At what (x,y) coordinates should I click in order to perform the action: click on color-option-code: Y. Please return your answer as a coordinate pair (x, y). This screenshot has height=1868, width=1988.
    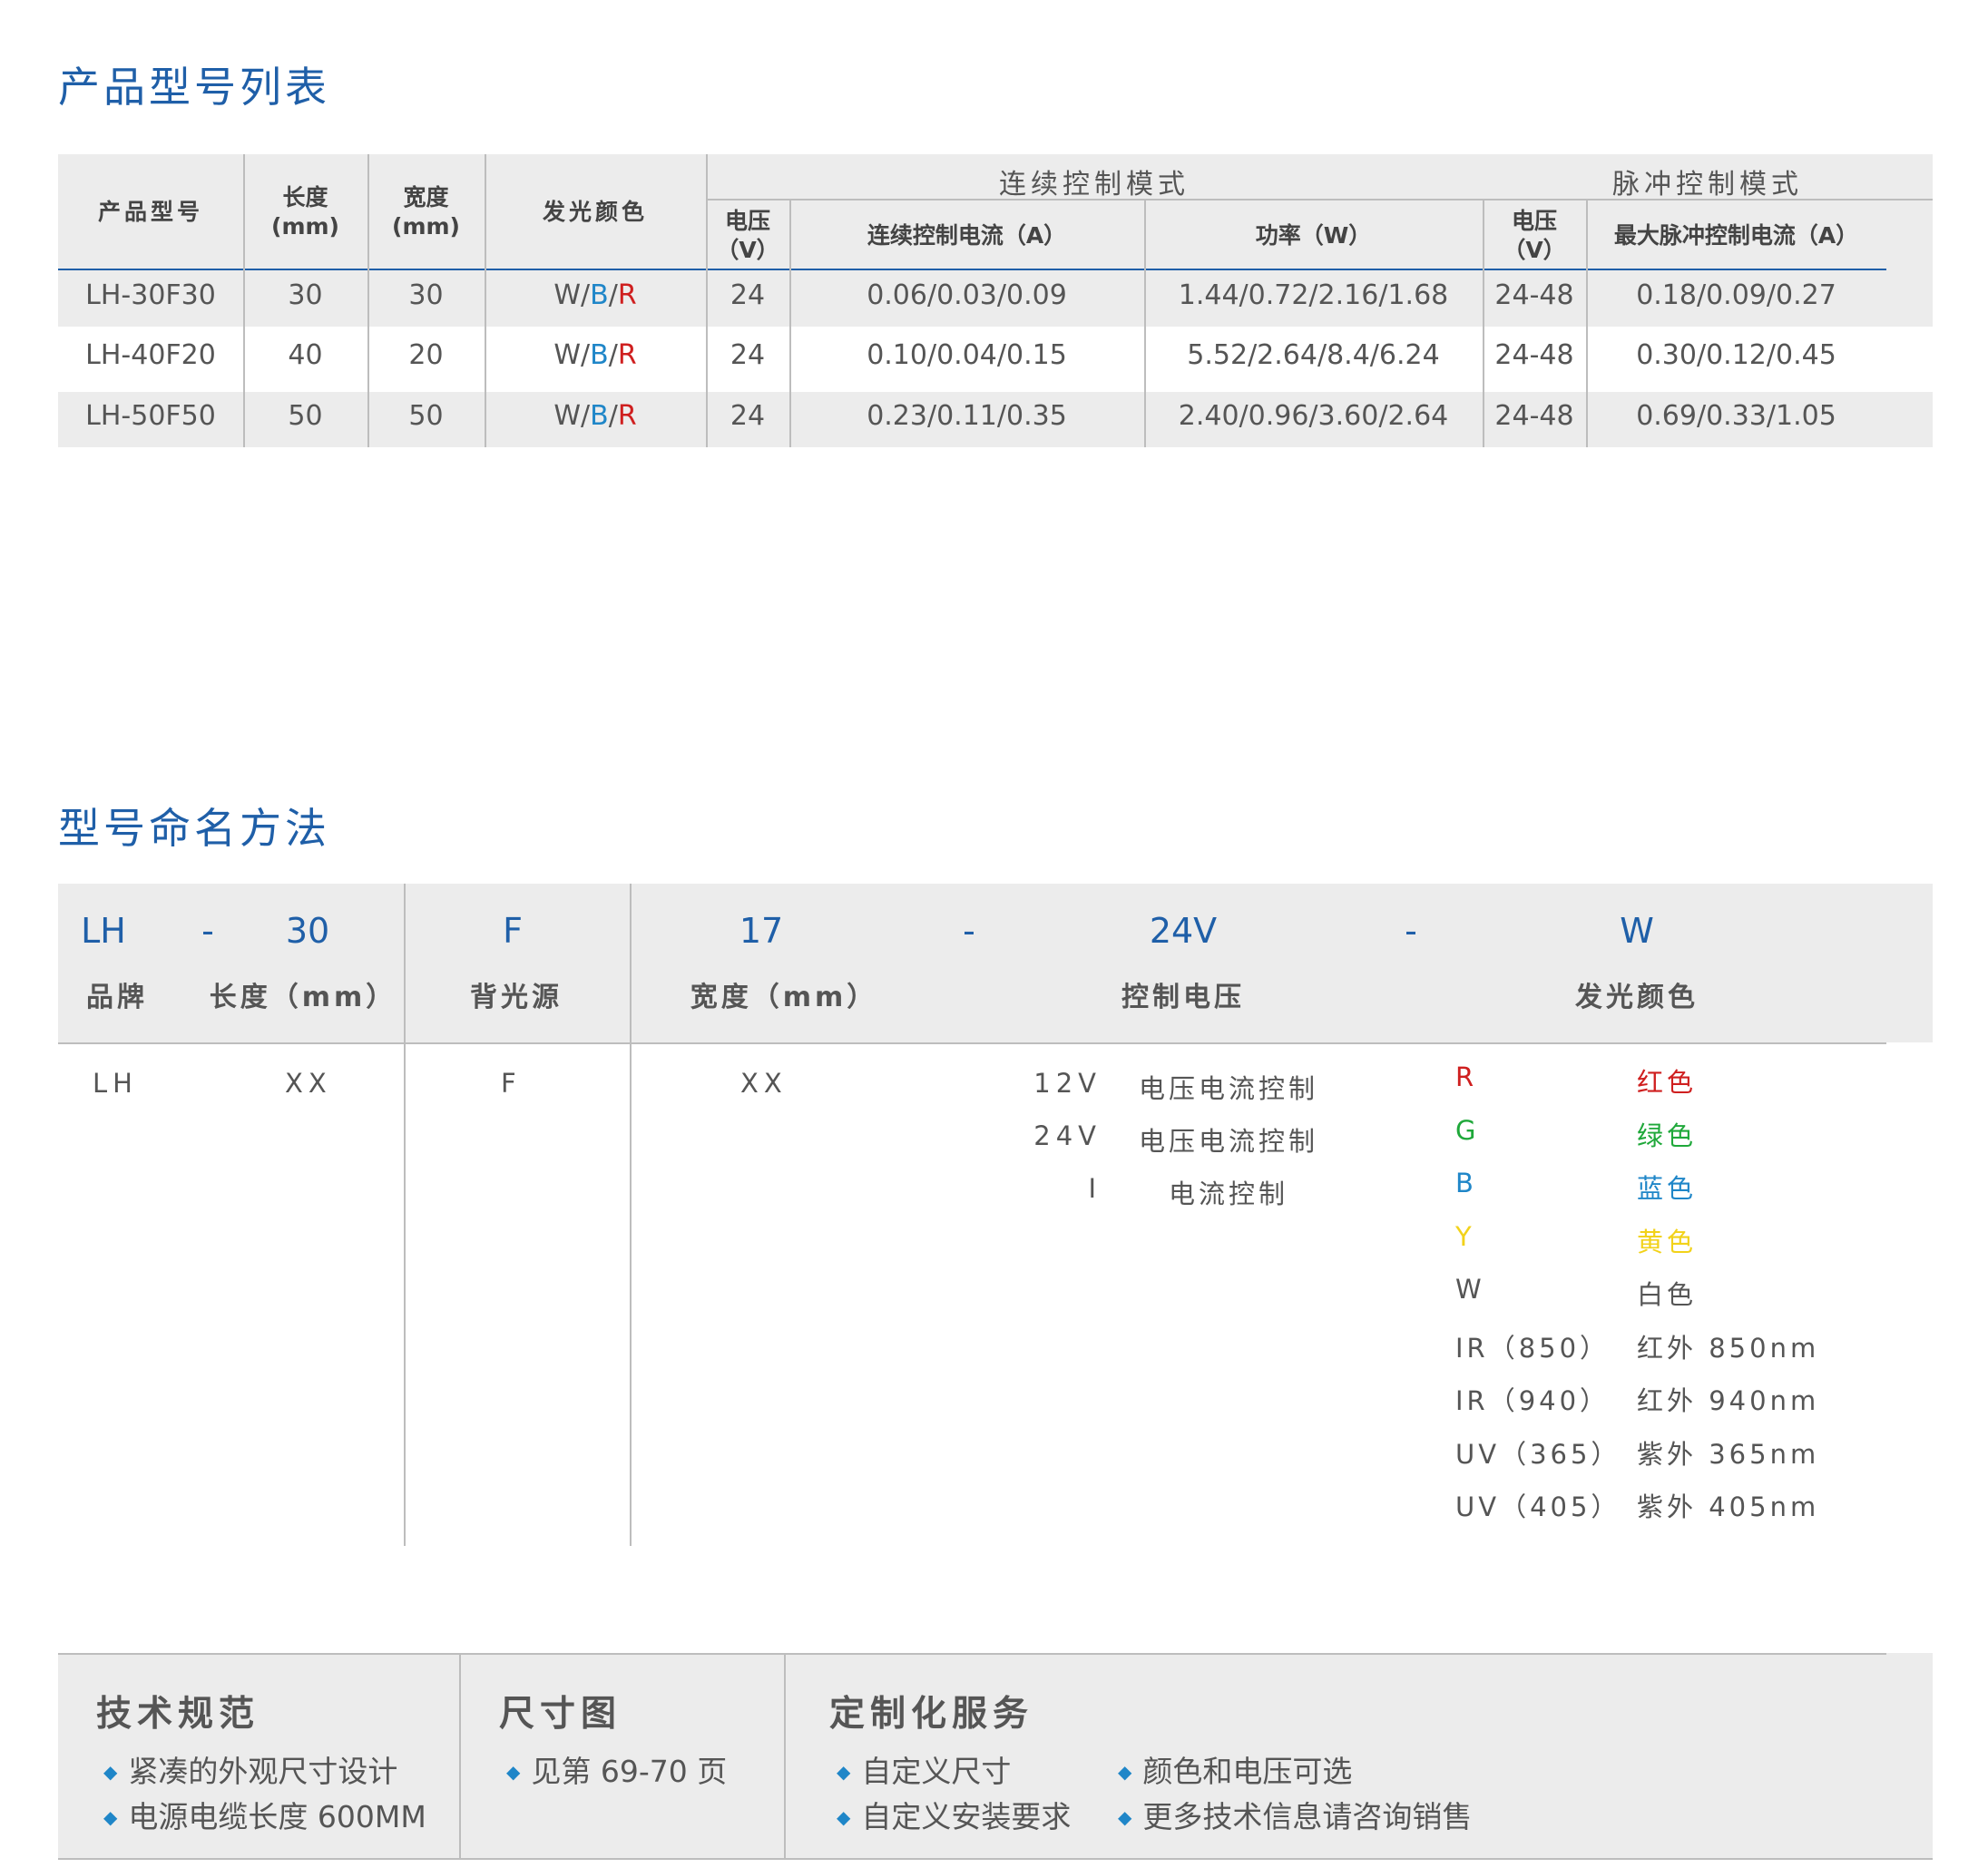
    Looking at the image, I should click on (1465, 1236).